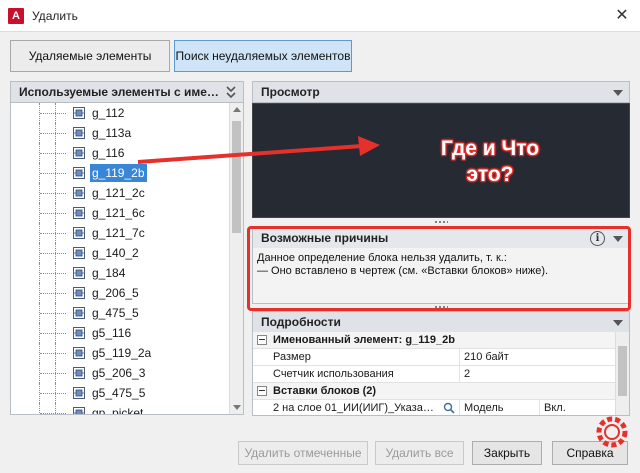 This screenshot has height=473, width=640. Describe the element at coordinates (121, 153) in the screenshot. I see `tree-item: g_116` at that location.